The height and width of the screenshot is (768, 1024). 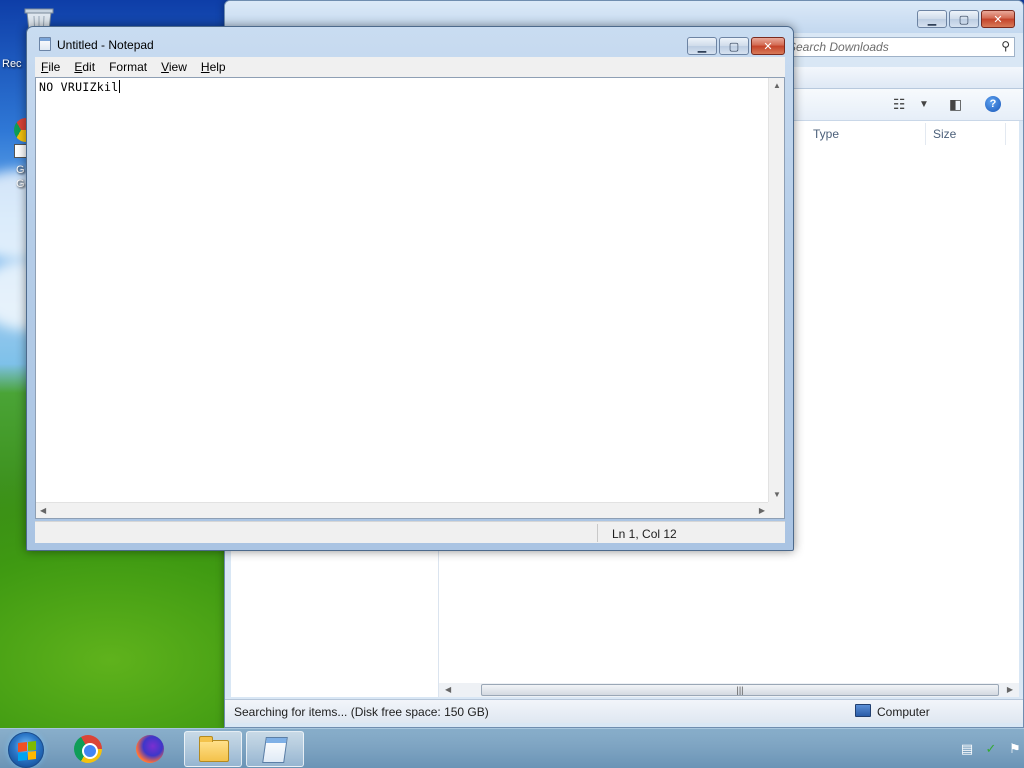 I want to click on explorer-minimize-button: ▁, so click(x=932, y=19).